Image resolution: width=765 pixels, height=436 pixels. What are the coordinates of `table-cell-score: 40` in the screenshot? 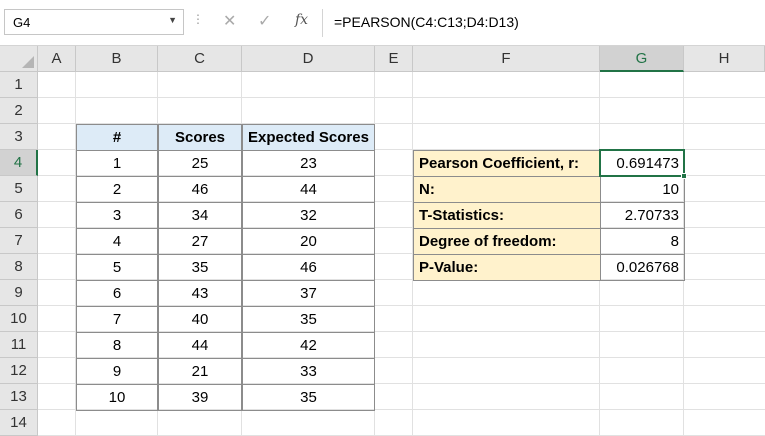 It's located at (200, 319).